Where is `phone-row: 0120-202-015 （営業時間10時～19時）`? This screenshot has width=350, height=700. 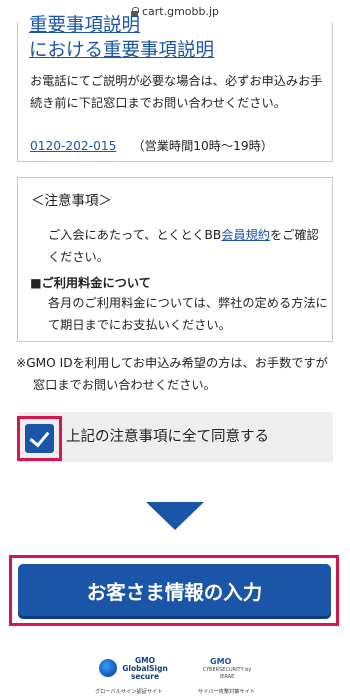
phone-row: 0120-202-015 （営業時間10時～19時） is located at coordinates (151, 146).